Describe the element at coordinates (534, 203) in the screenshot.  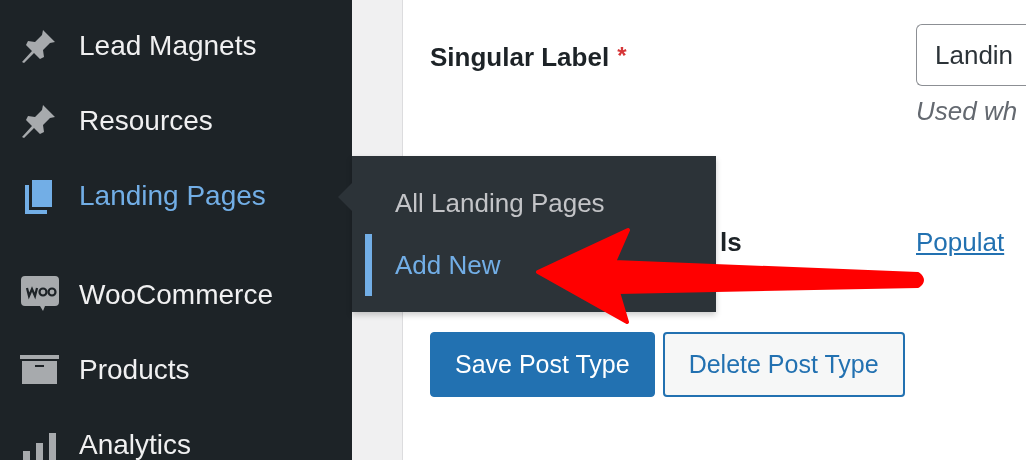
I see `submenu-item: All Landing Pages` at that location.